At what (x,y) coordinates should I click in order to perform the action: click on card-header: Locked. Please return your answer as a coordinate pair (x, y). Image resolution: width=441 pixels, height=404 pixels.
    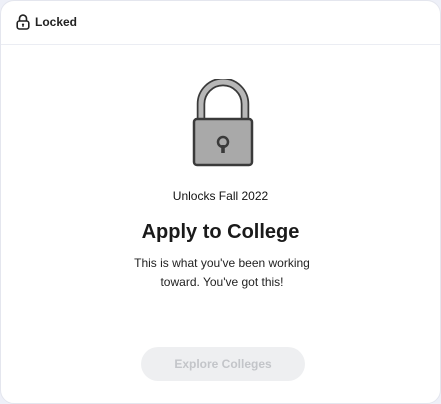
    Looking at the image, I should click on (220, 23).